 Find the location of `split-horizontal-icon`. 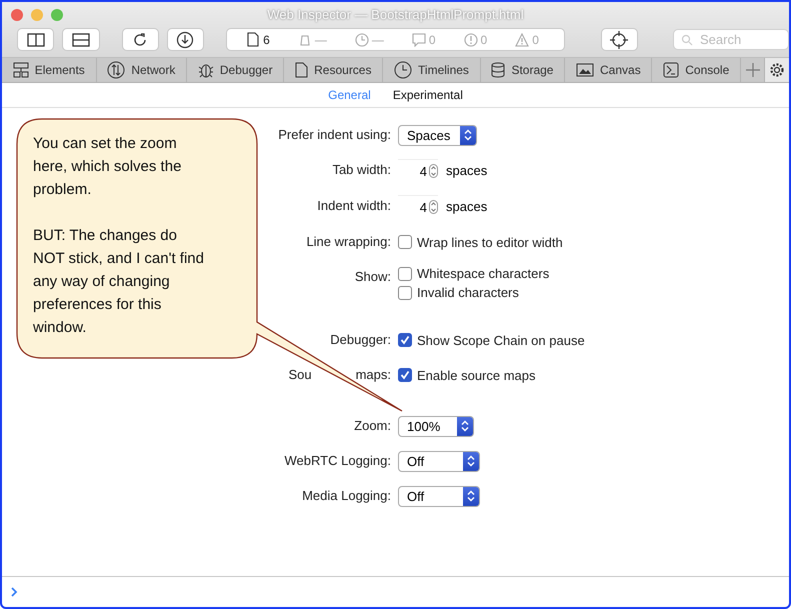

split-horizontal-icon is located at coordinates (81, 39).